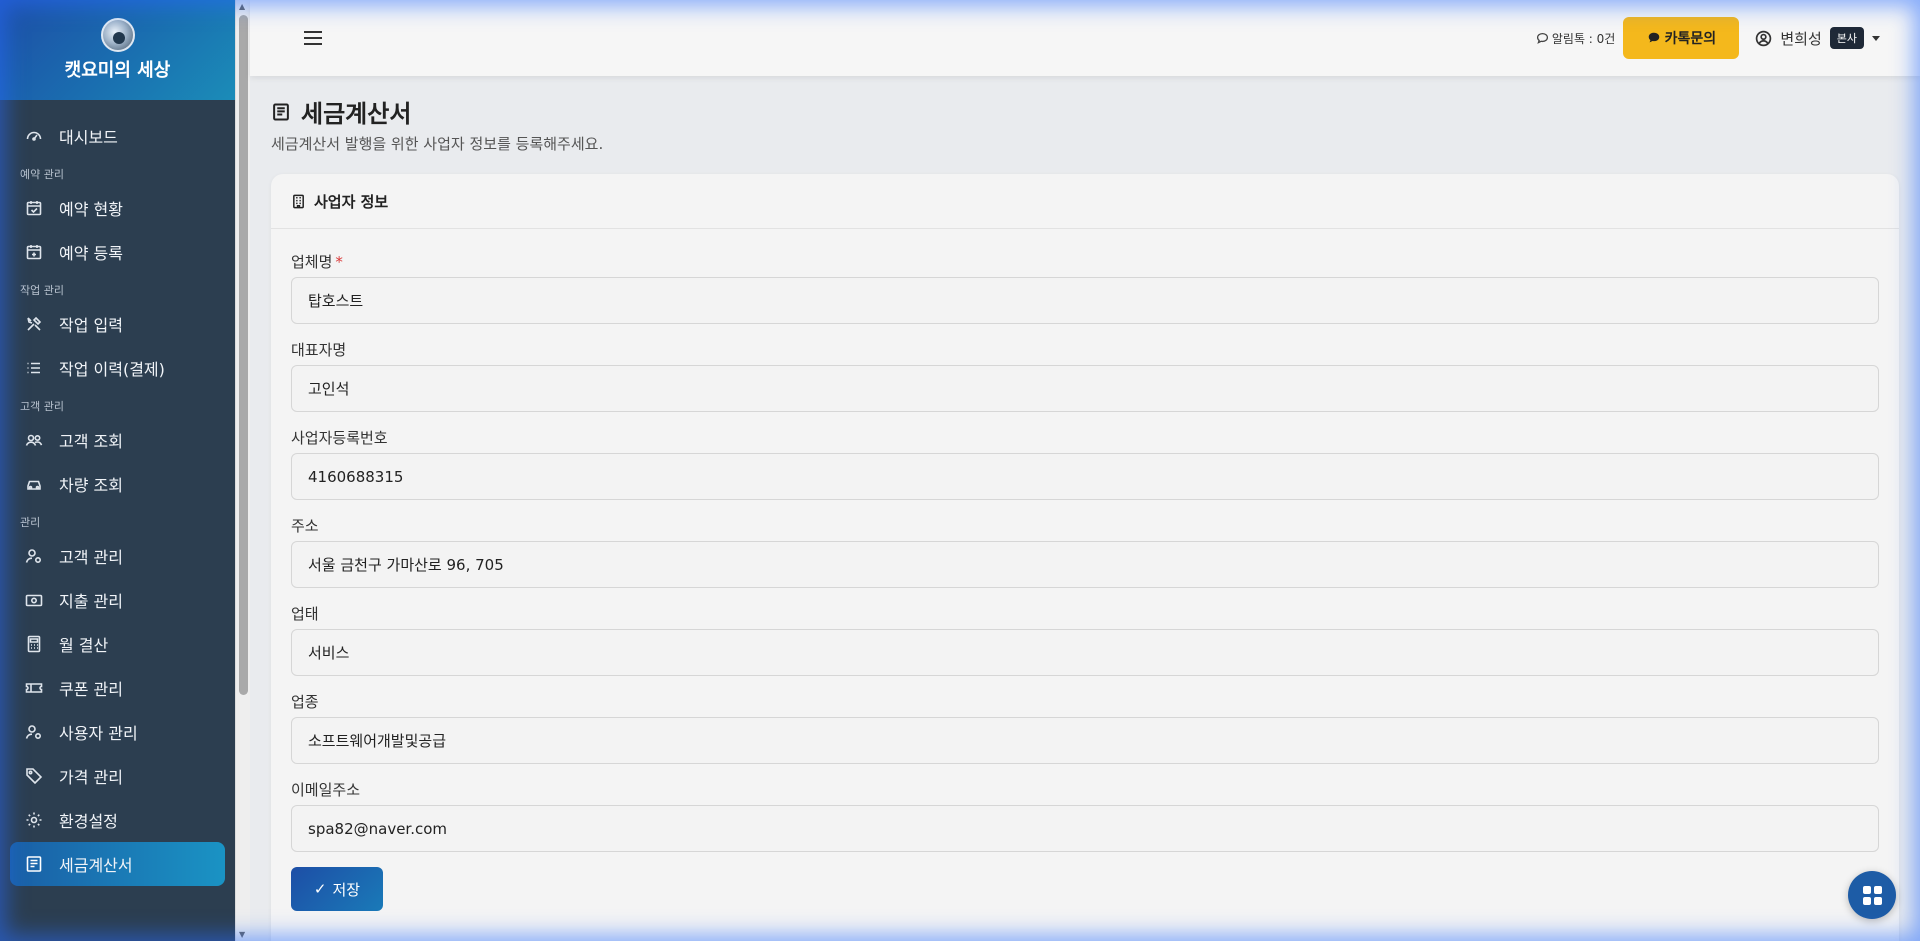 This screenshot has width=1920, height=941. I want to click on form-field: 주소, so click(1085, 551).